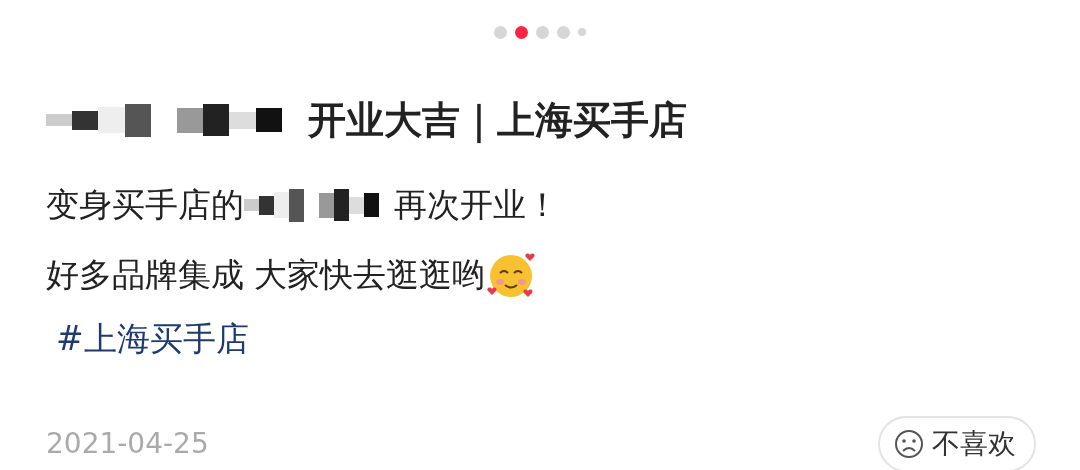  What do you see at coordinates (145, 205) in the screenshot?
I see `post-text: 变身买手店的` at bounding box center [145, 205].